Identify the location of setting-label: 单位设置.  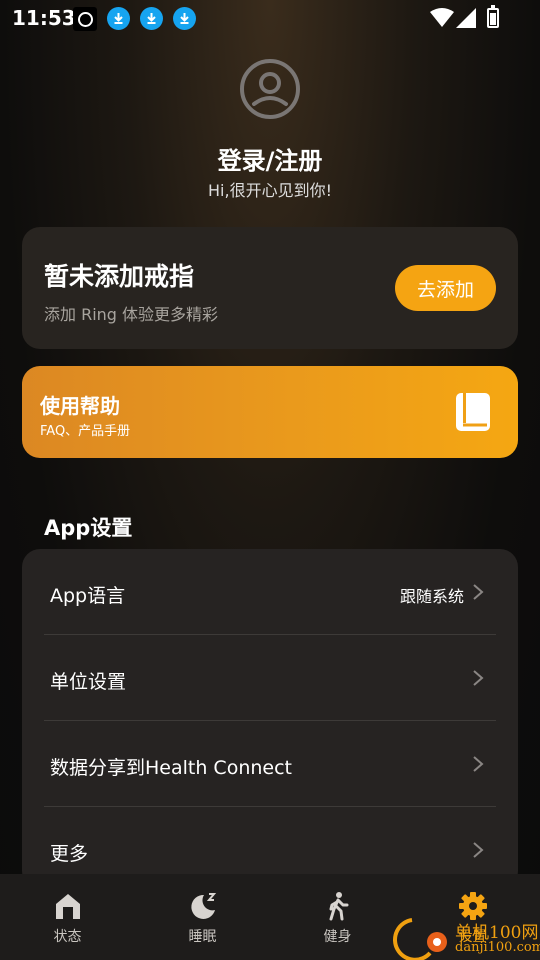
(88, 682).